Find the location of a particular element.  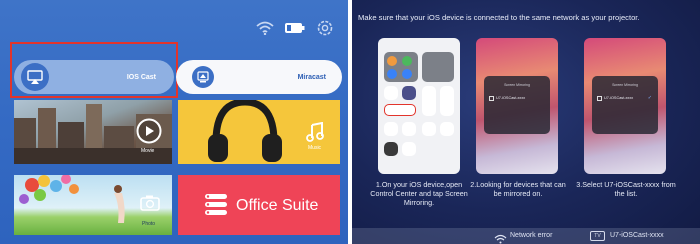

device-row: U7-iOSCast-xxxx is located at coordinates (517, 98).